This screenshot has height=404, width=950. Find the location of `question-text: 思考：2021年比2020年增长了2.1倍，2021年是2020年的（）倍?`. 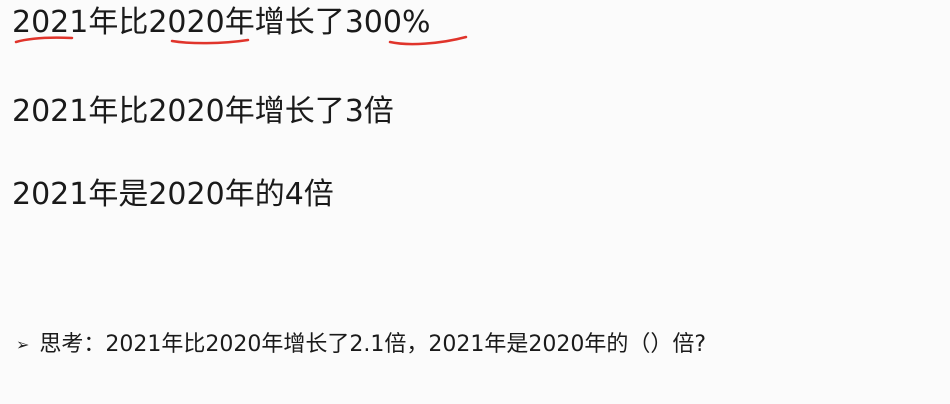

question-text: 思考：2021年比2020年增长了2.1倍，2021年是2020年的（）倍? is located at coordinates (373, 344).